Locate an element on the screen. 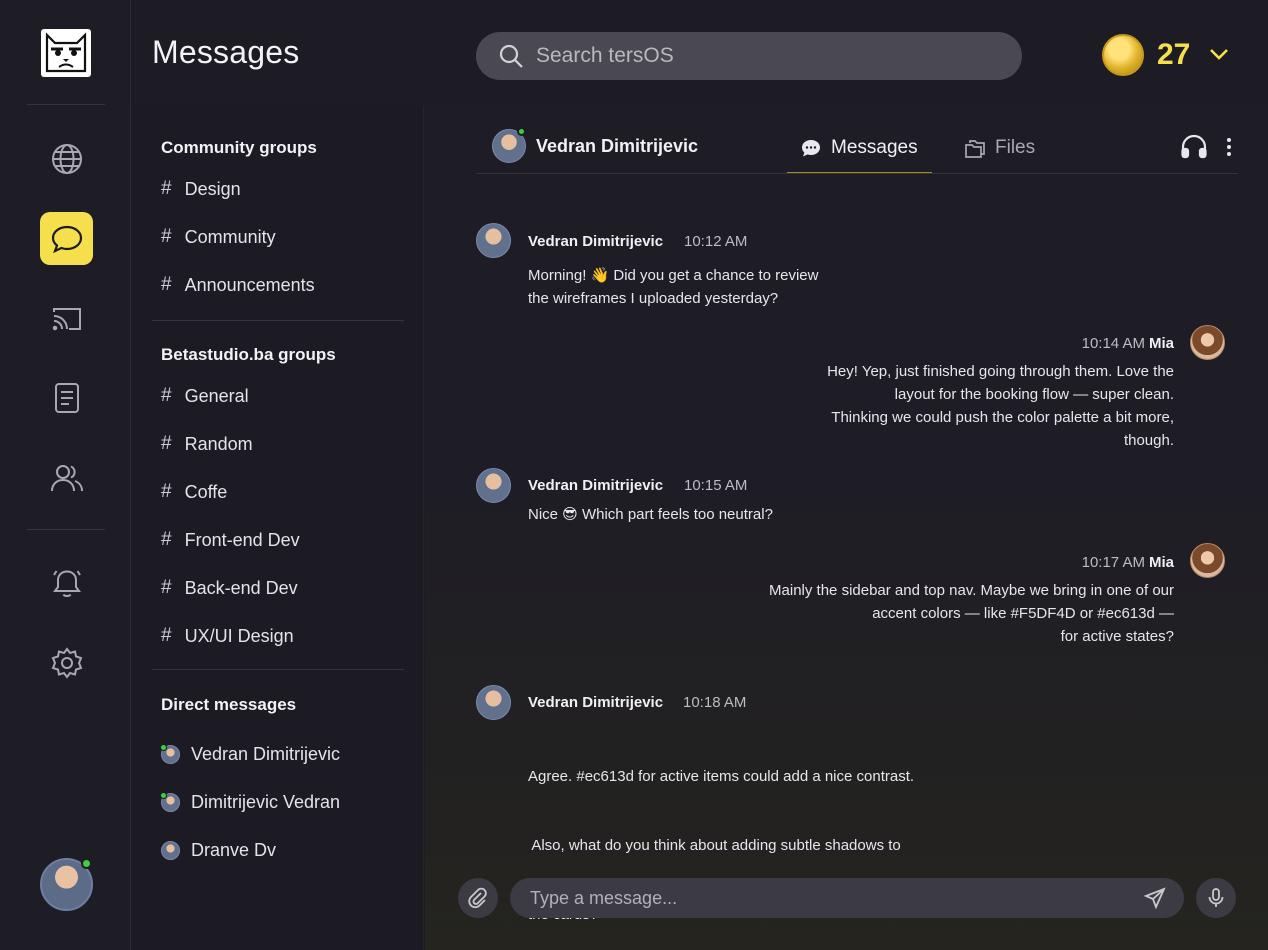 The height and width of the screenshot is (950, 1268). icon-rail is located at coordinates (65, 475).